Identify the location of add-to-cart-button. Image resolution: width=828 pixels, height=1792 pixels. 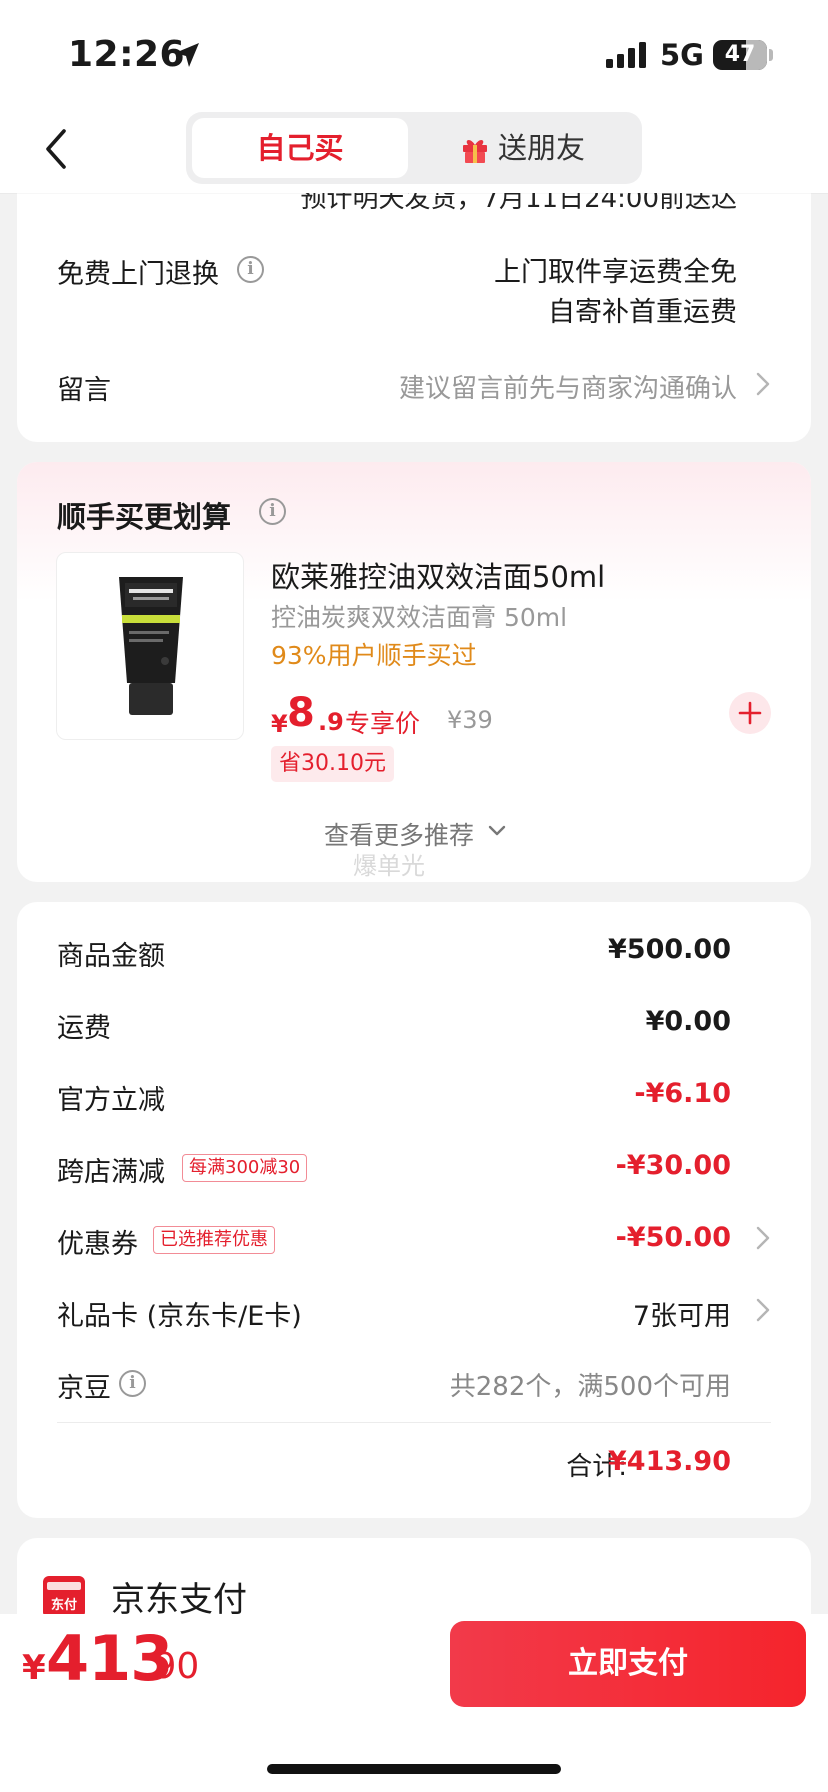
(750, 713).